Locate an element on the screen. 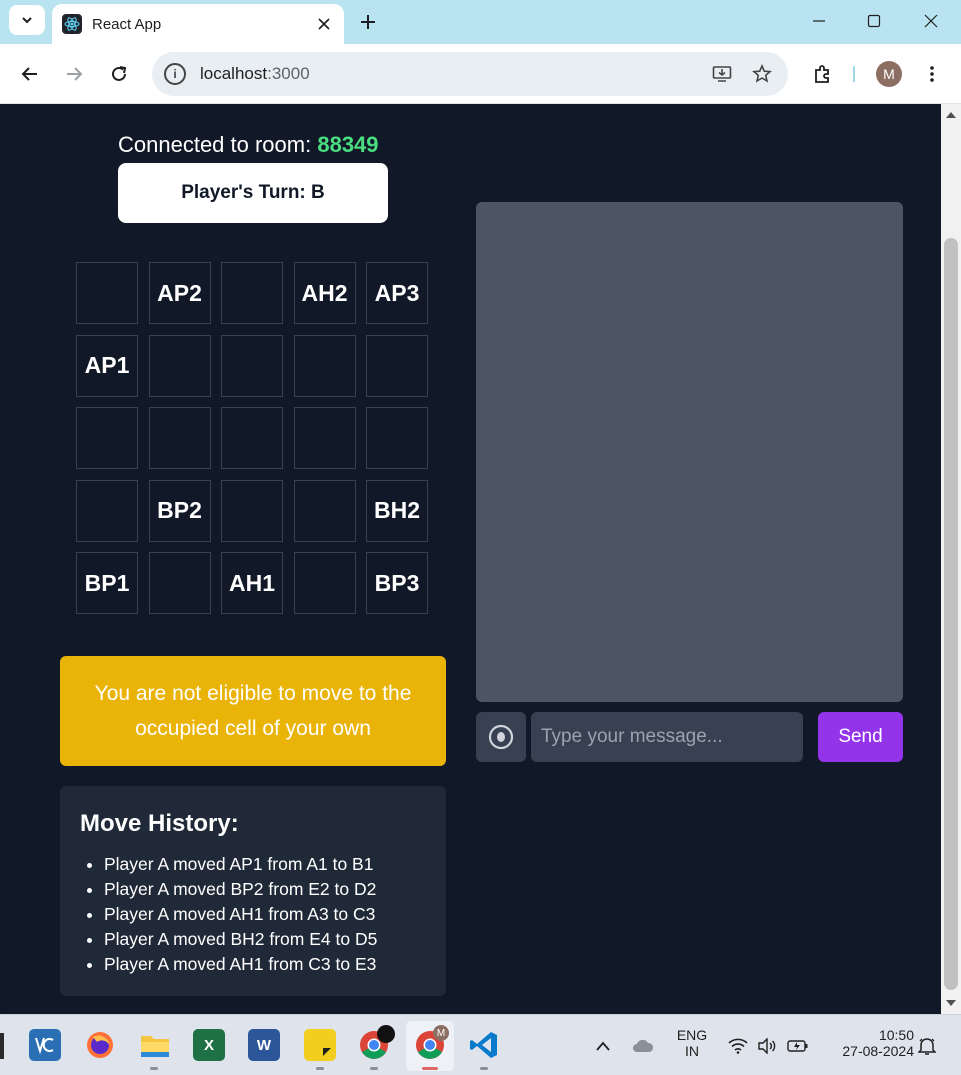 The width and height of the screenshot is (961, 1075). board-cell: AH2 is located at coordinates (324, 293).